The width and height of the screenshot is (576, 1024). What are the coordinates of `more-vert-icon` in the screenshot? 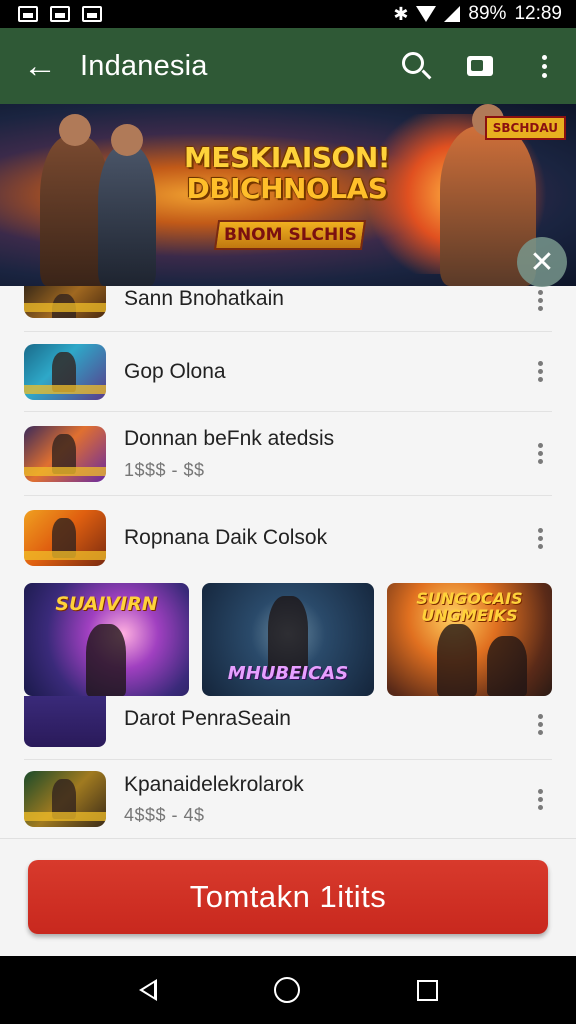 It's located at (544, 66).